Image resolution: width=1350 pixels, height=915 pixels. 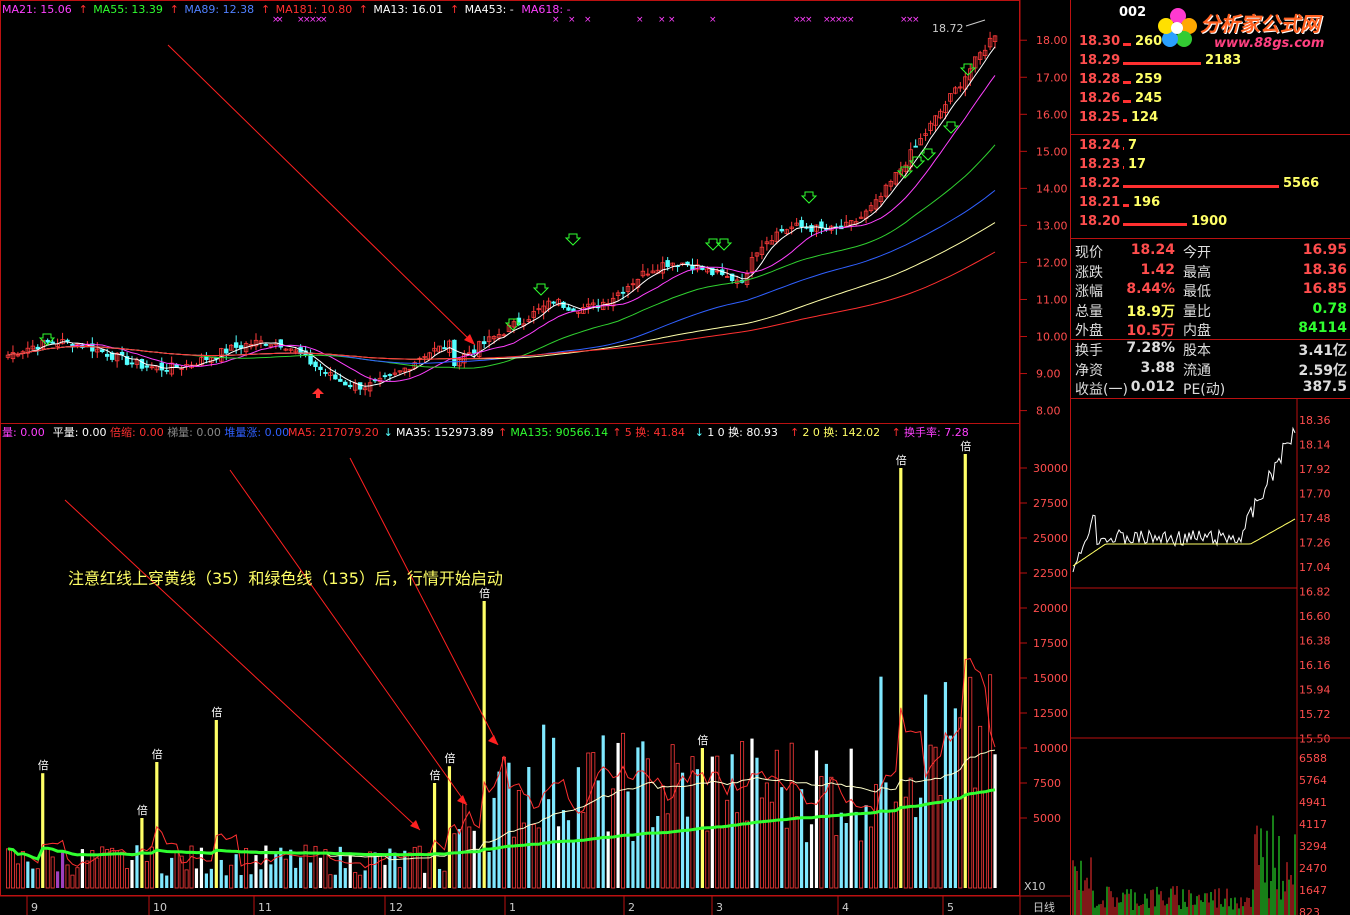 What do you see at coordinates (1315, 690) in the screenshot?
I see `intraday-tick-label: 15.94` at bounding box center [1315, 690].